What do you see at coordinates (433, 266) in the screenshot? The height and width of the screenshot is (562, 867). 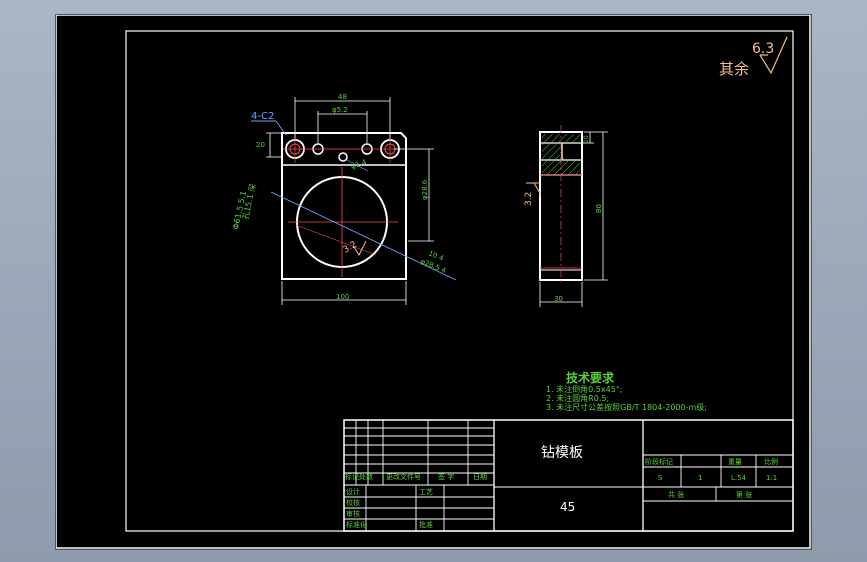 I see `label-diag-note: φ28.5 4` at bounding box center [433, 266].